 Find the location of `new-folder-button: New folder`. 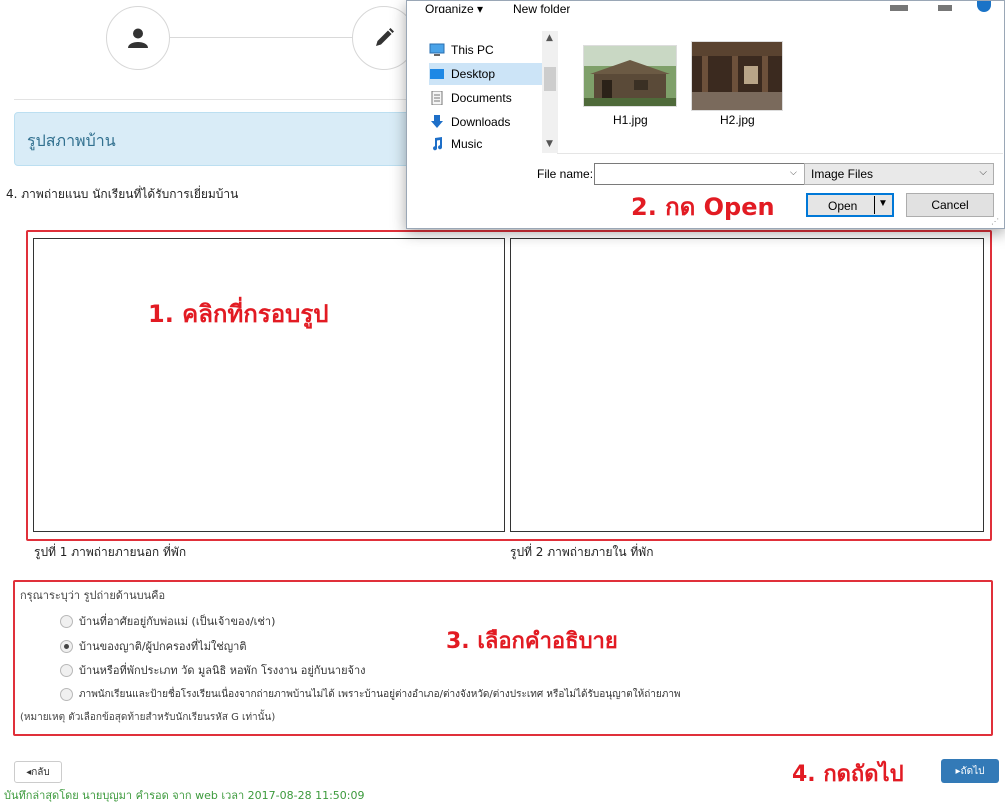

new-folder-button: New folder is located at coordinates (541, 8).